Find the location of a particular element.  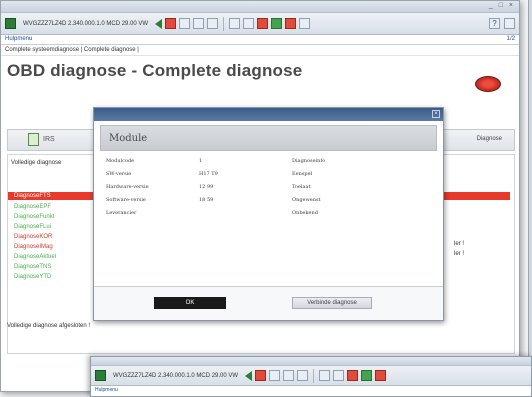

table-row: Leverancier Onbekend is located at coordinates (266, 216).